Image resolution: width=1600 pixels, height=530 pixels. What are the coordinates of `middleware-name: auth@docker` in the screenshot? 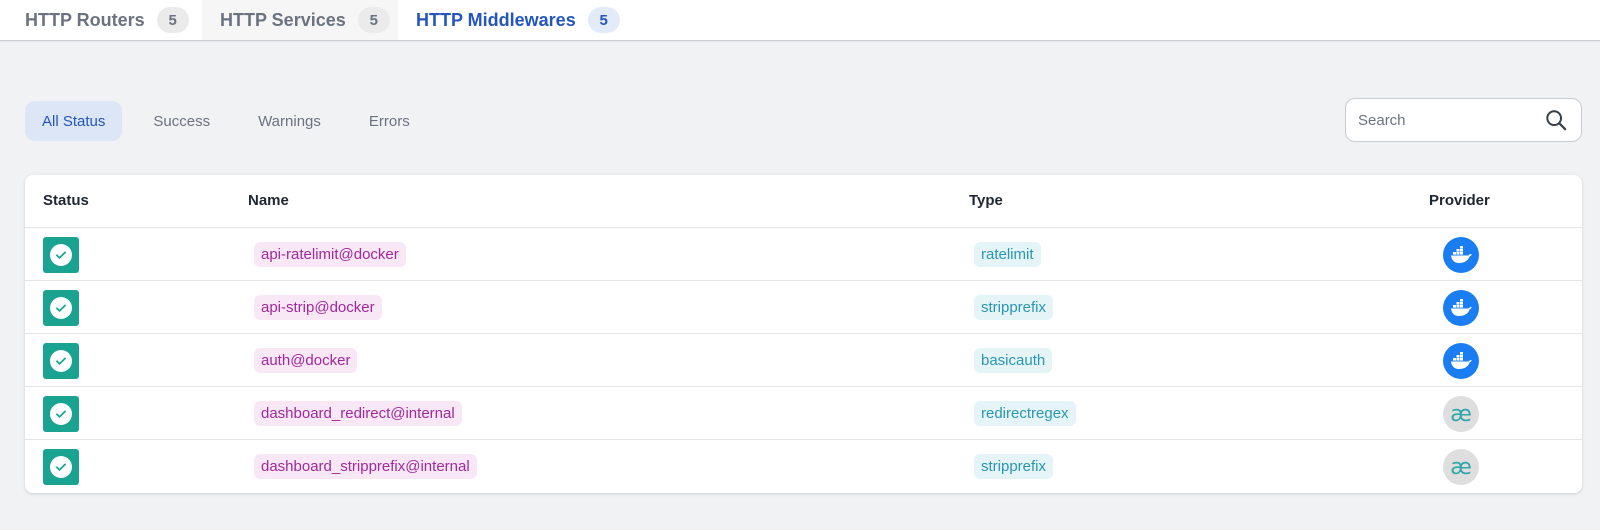 It's located at (306, 360).